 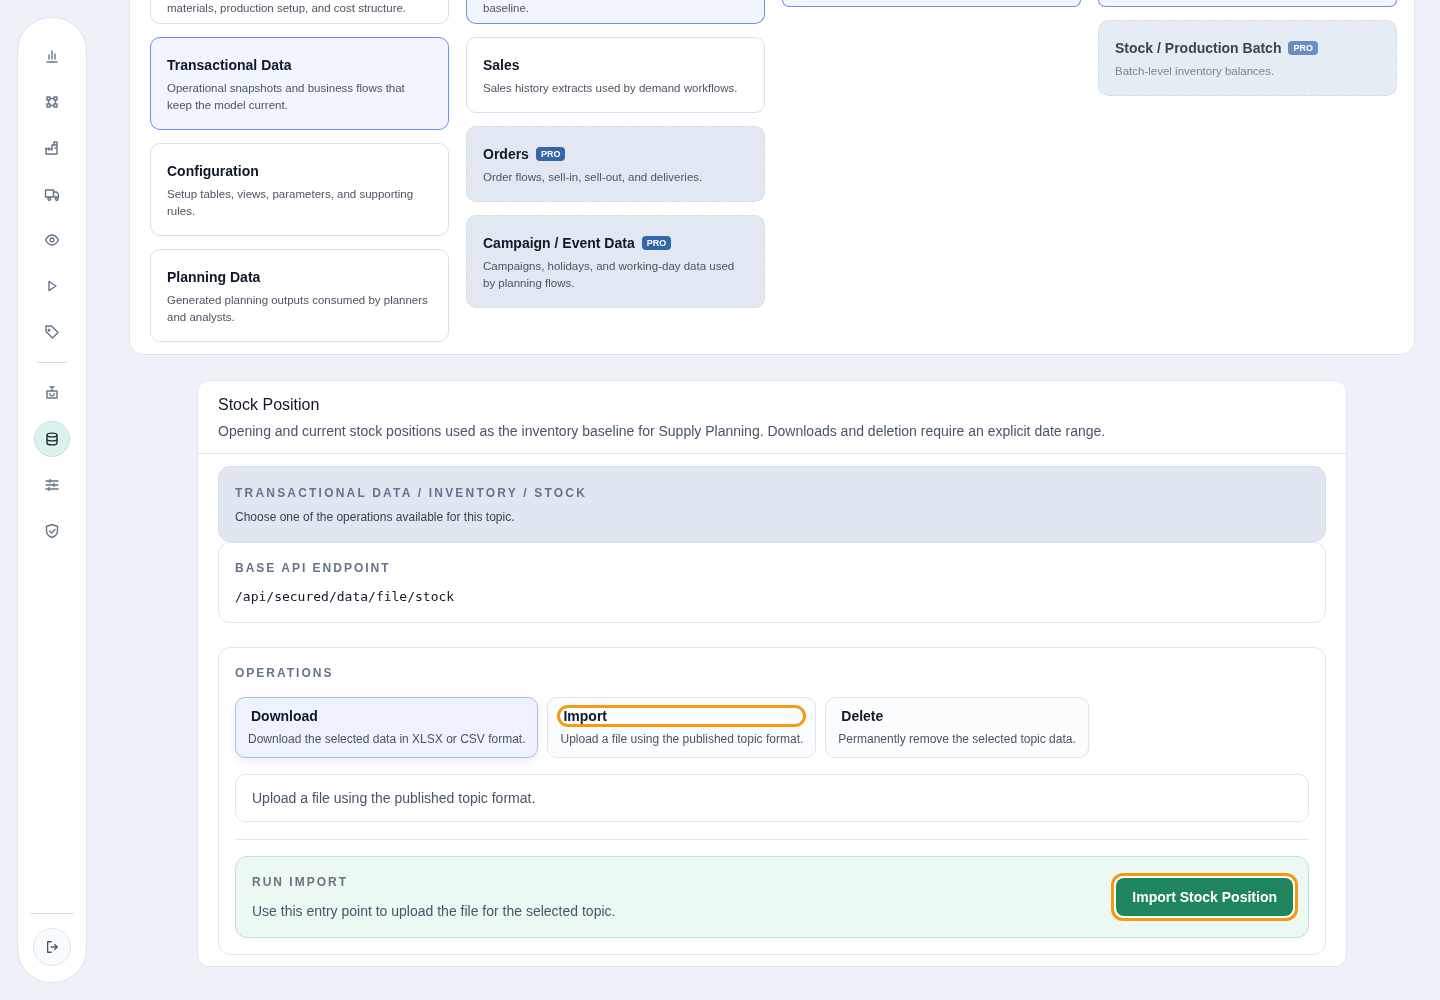 I want to click on card-description: Setup tables, views, parameters, and supporting rules., so click(x=291, y=203).